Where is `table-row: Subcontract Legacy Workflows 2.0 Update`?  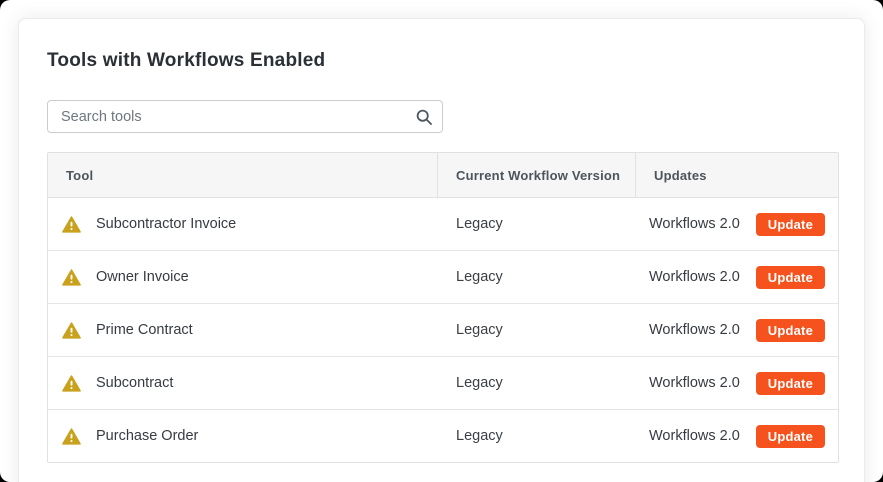 table-row: Subcontract Legacy Workflows 2.0 Update is located at coordinates (443, 383).